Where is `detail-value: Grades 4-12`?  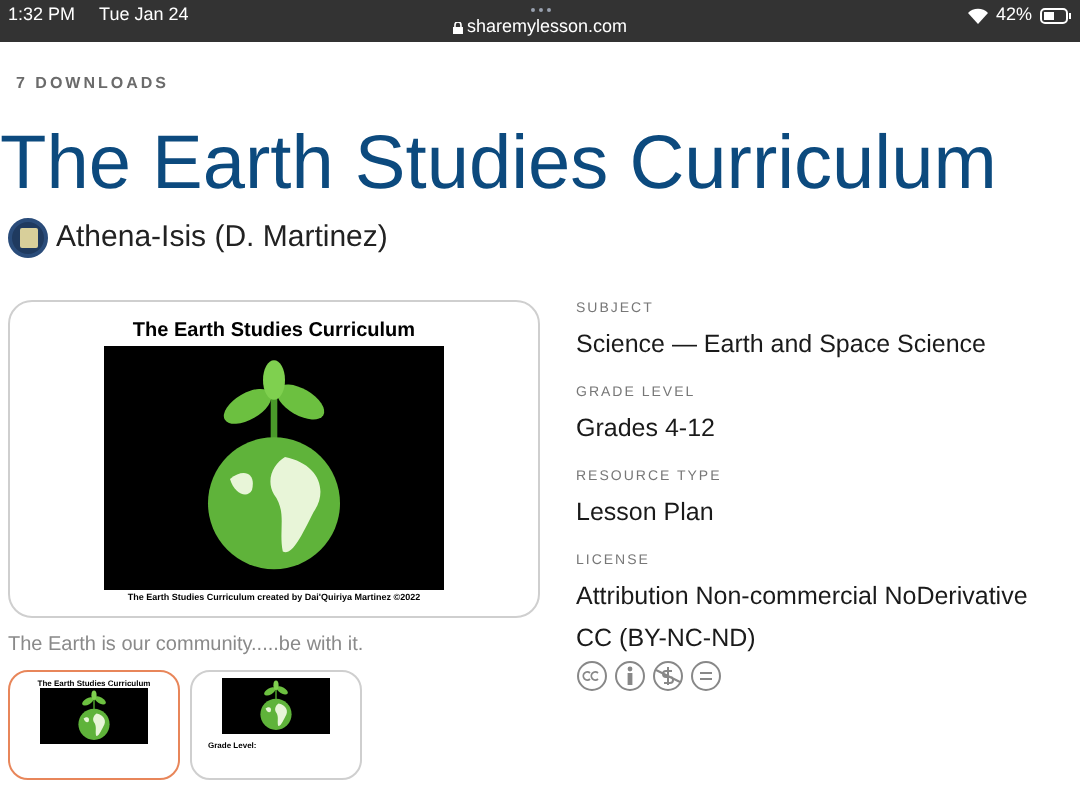
detail-value: Grades 4-12 is located at coordinates (646, 428).